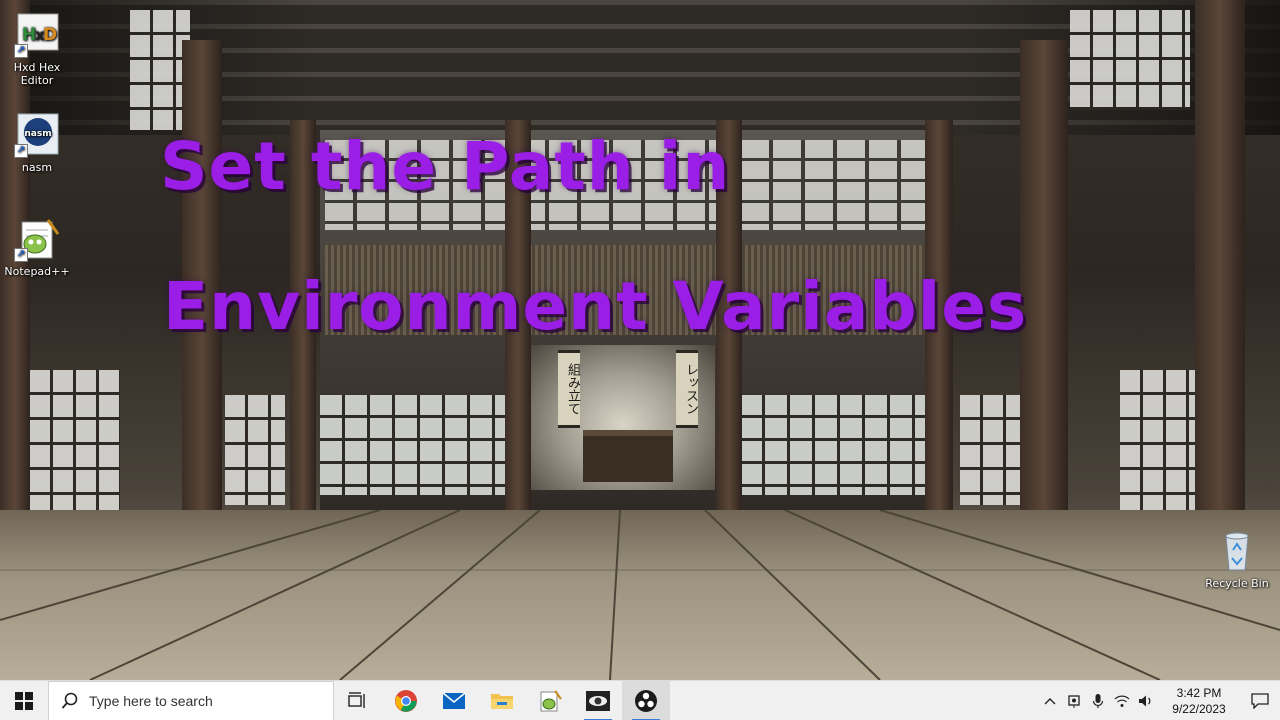  I want to click on desktop-icon-nasm: nasm ↗ nasm, so click(37, 143).